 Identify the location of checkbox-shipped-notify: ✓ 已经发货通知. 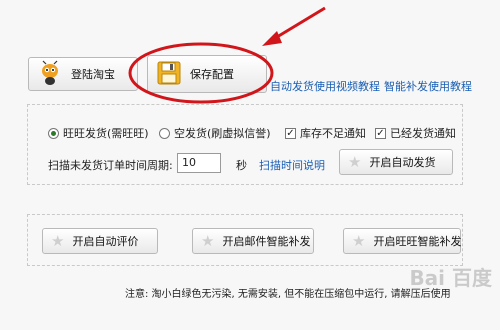
(415, 133).